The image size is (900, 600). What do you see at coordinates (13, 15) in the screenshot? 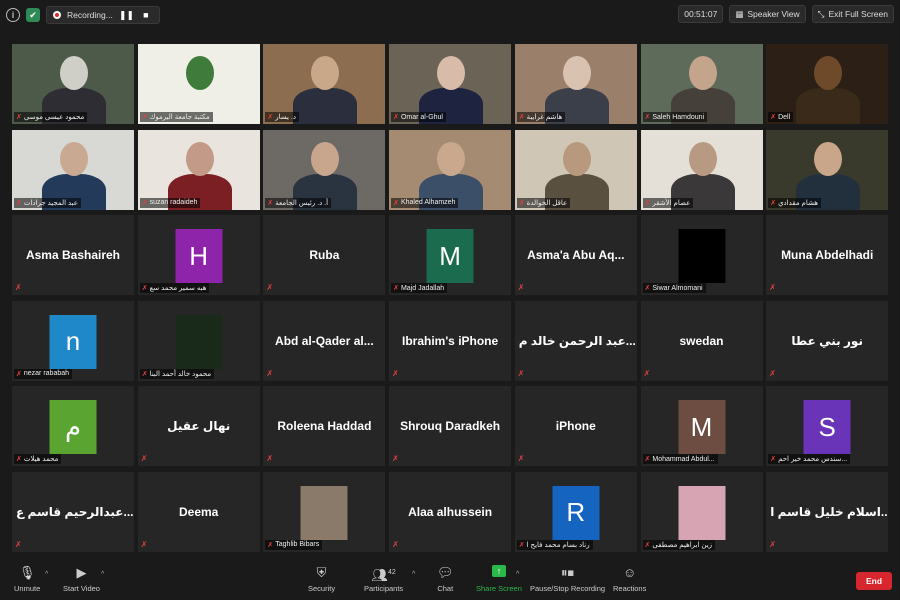
I see `info-icon: i` at bounding box center [13, 15].